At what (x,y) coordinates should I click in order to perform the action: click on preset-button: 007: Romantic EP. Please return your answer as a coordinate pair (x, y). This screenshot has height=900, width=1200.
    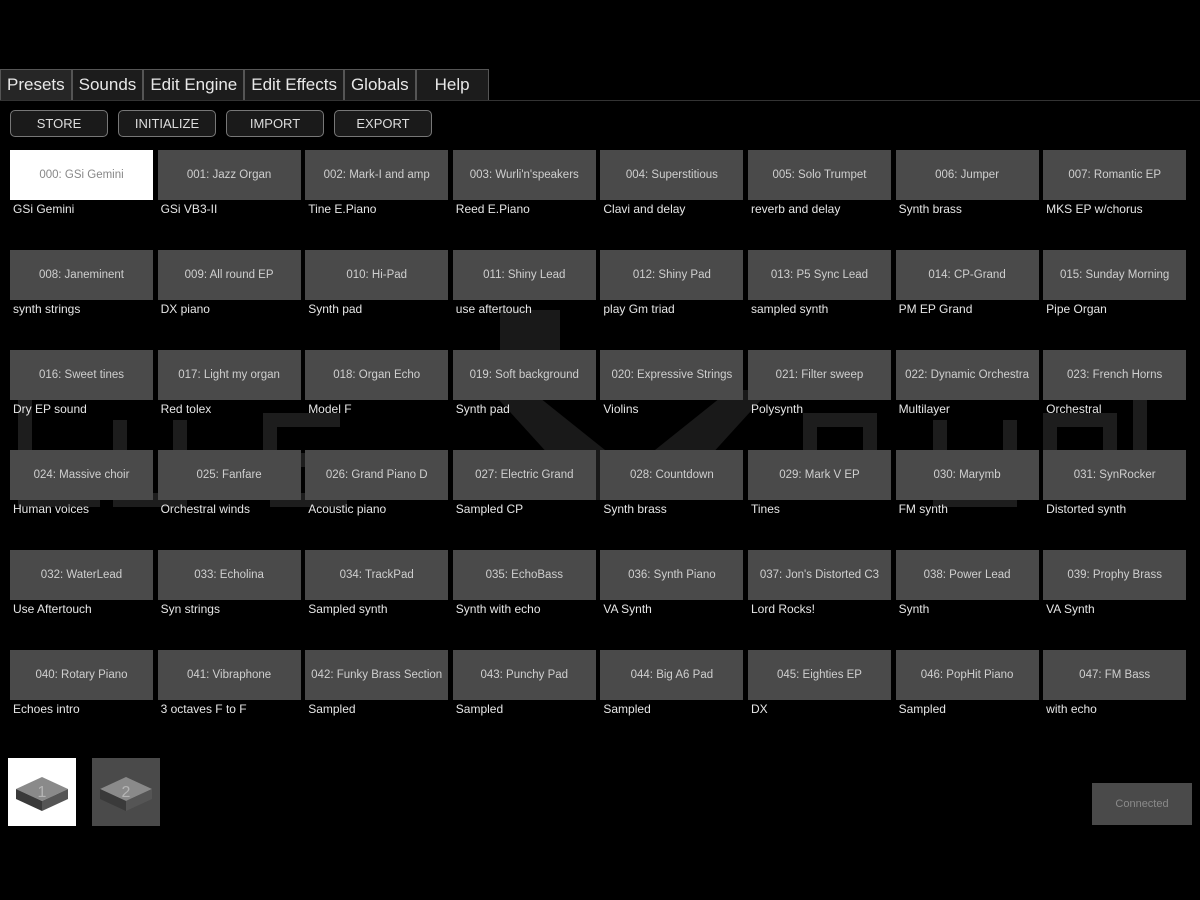
    Looking at the image, I should click on (1115, 175).